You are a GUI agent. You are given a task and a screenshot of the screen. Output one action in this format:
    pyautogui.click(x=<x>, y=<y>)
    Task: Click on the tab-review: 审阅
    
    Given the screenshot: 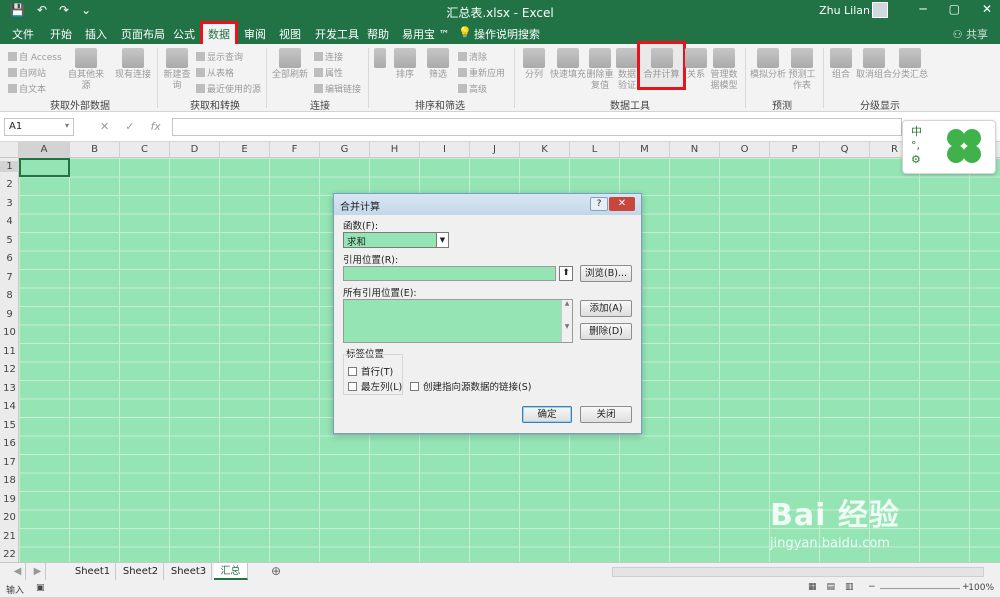 What is the action you would take?
    pyautogui.click(x=255, y=34)
    